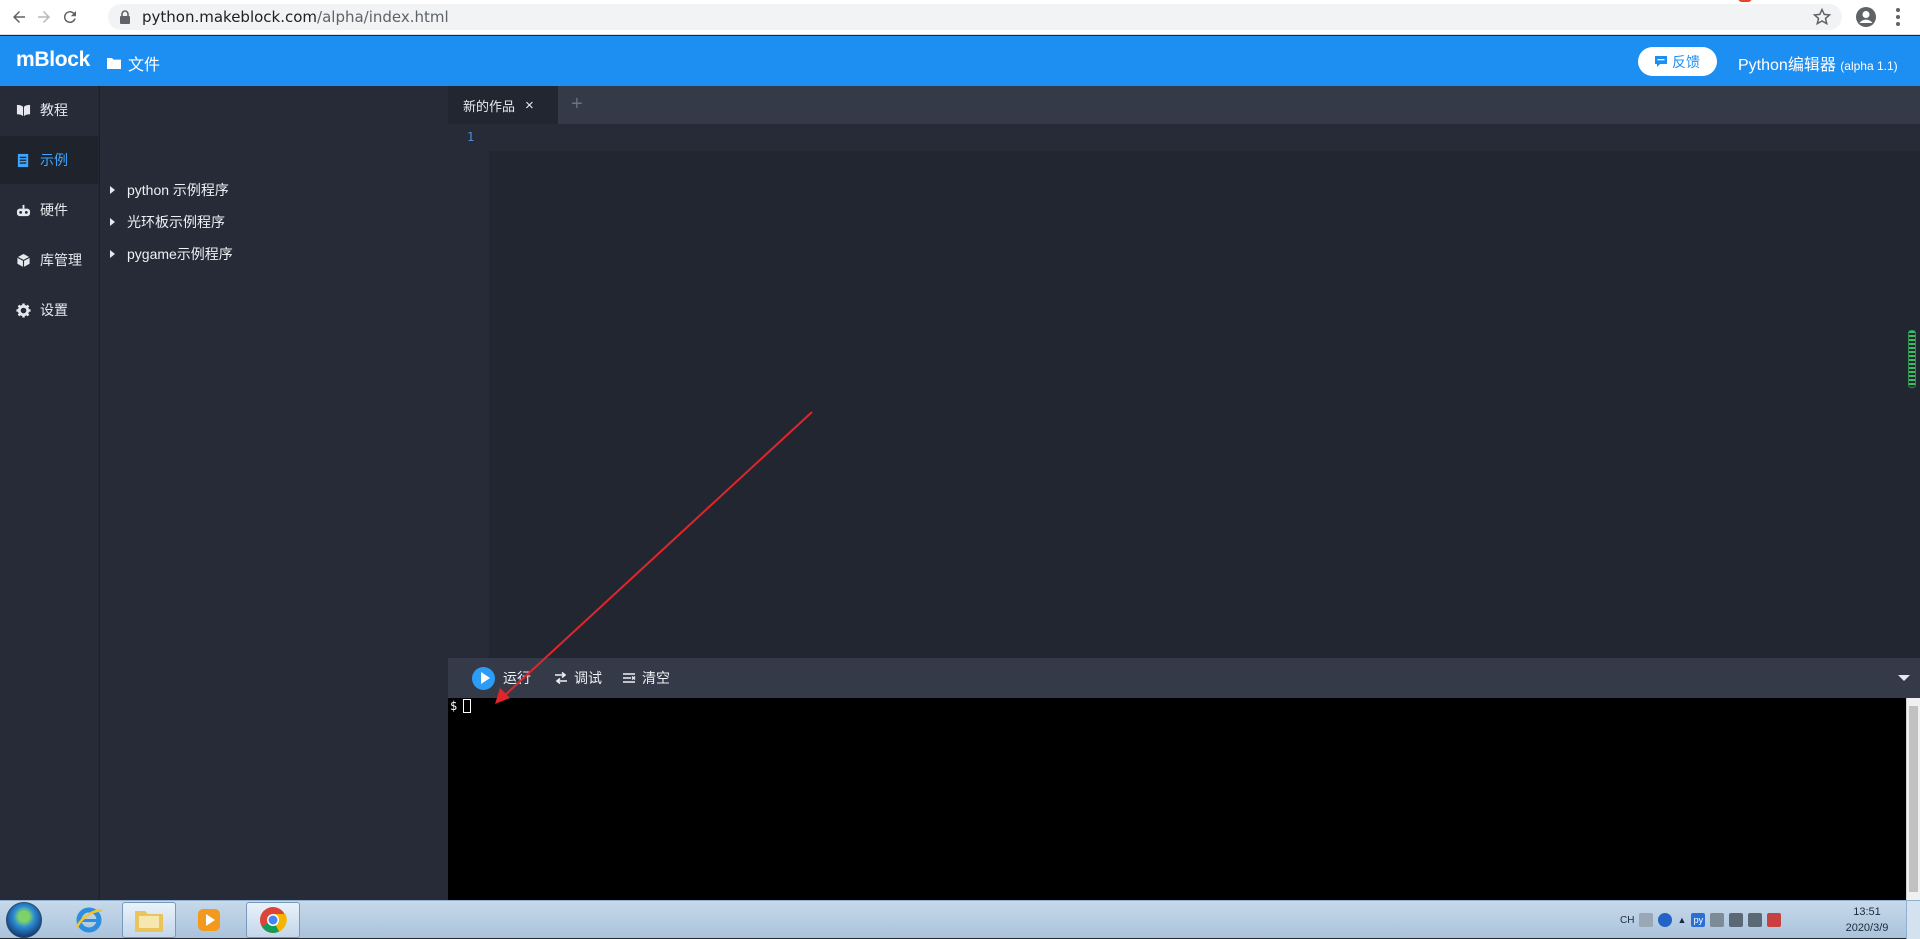 This screenshot has height=939, width=1920. Describe the element at coordinates (529, 105) in the screenshot. I see `close-icon: ×` at that location.